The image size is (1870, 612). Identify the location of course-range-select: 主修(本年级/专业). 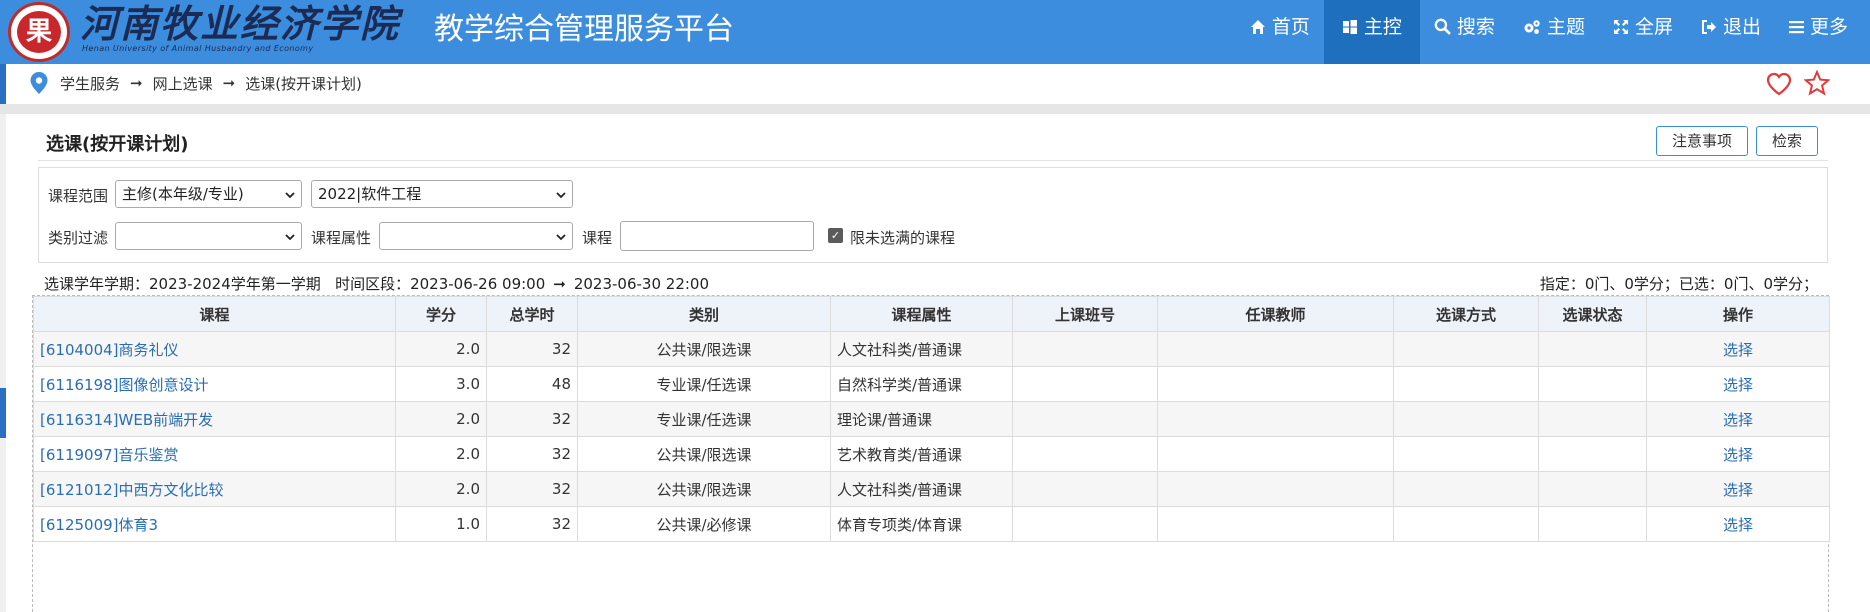
(208, 194).